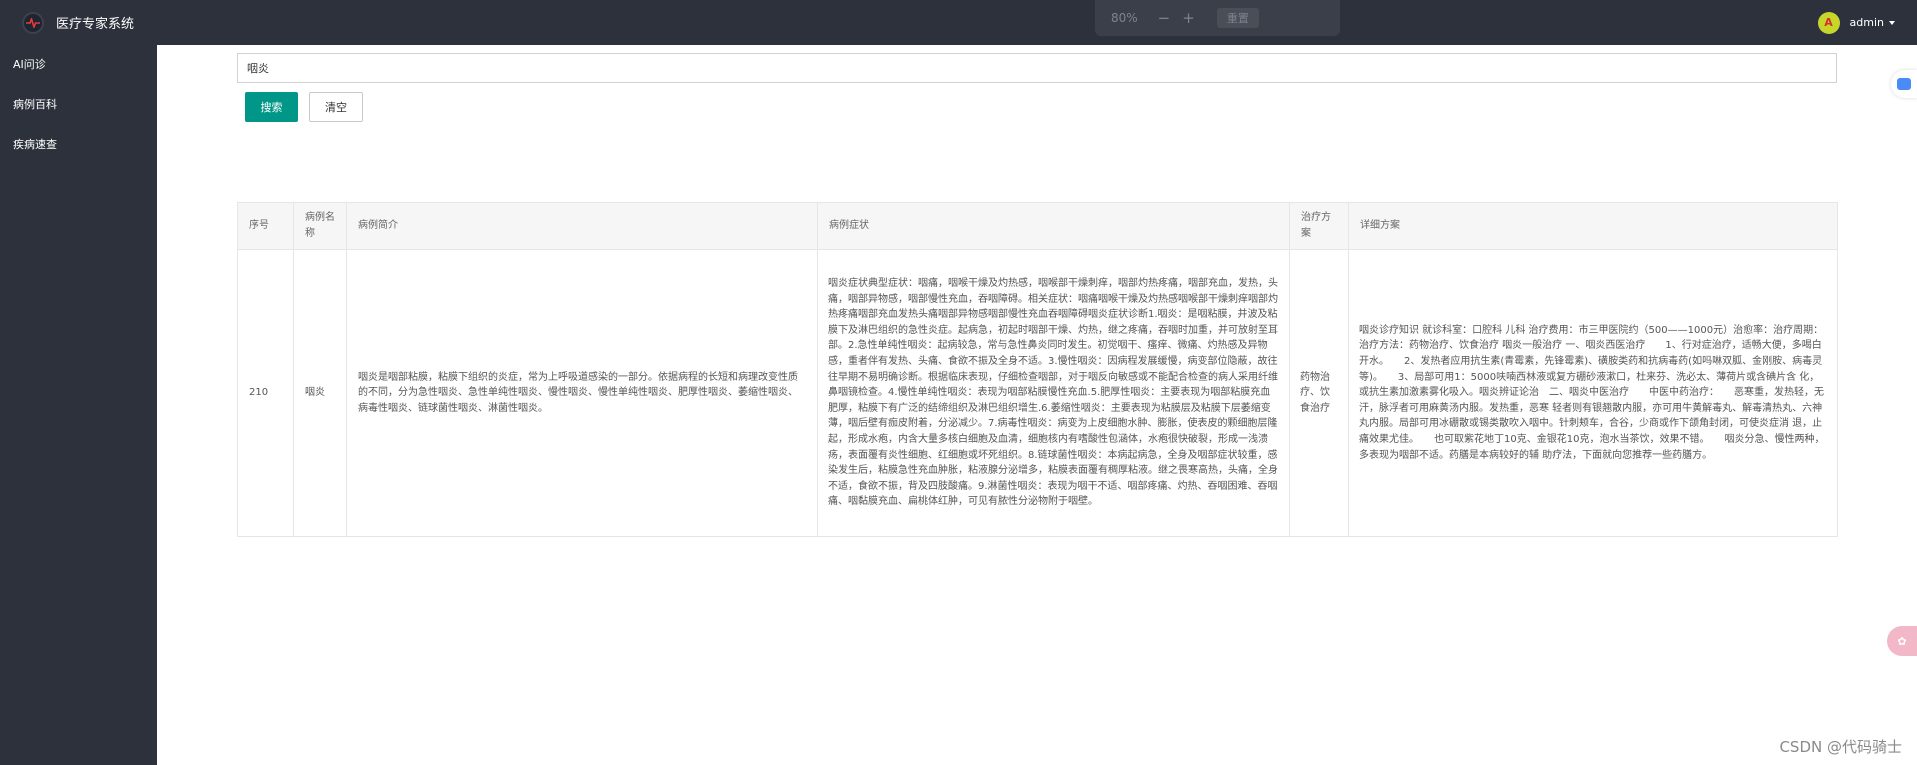 This screenshot has height=765, width=1917. I want to click on assistant-float-button: ✿, so click(1902, 641).